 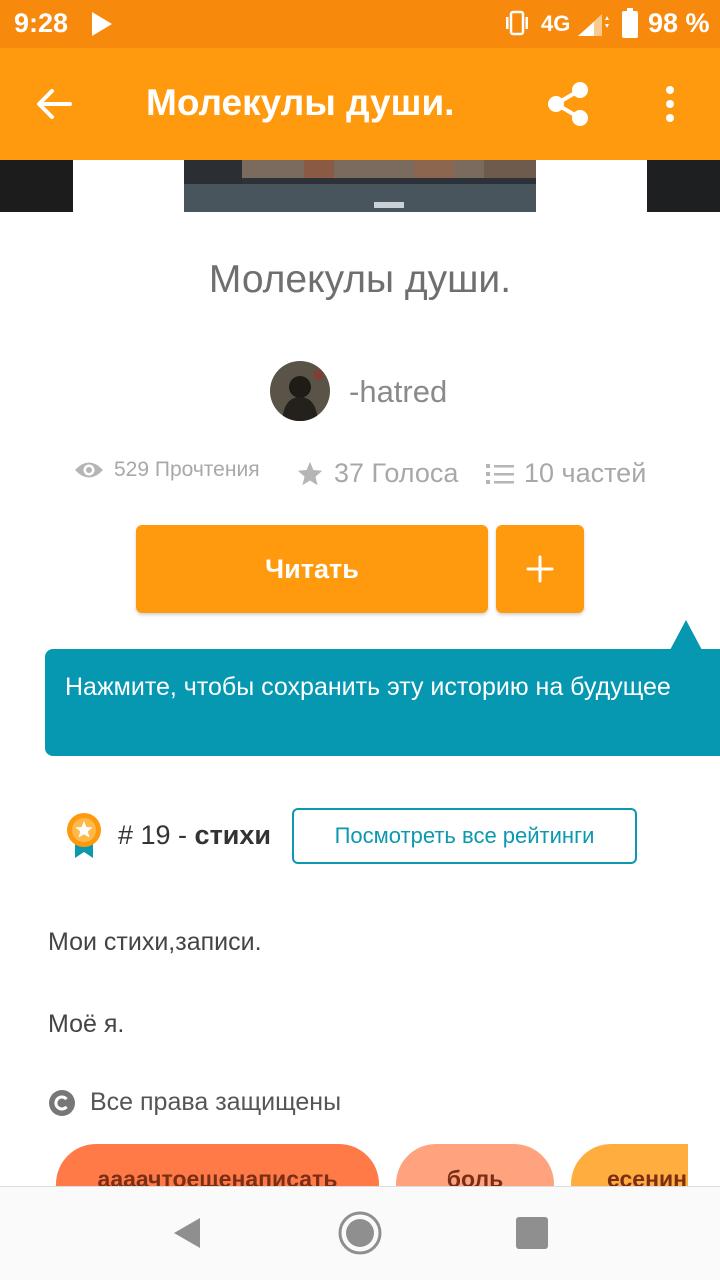 What do you see at coordinates (683, 186) in the screenshot?
I see `cover-thumbnail-right` at bounding box center [683, 186].